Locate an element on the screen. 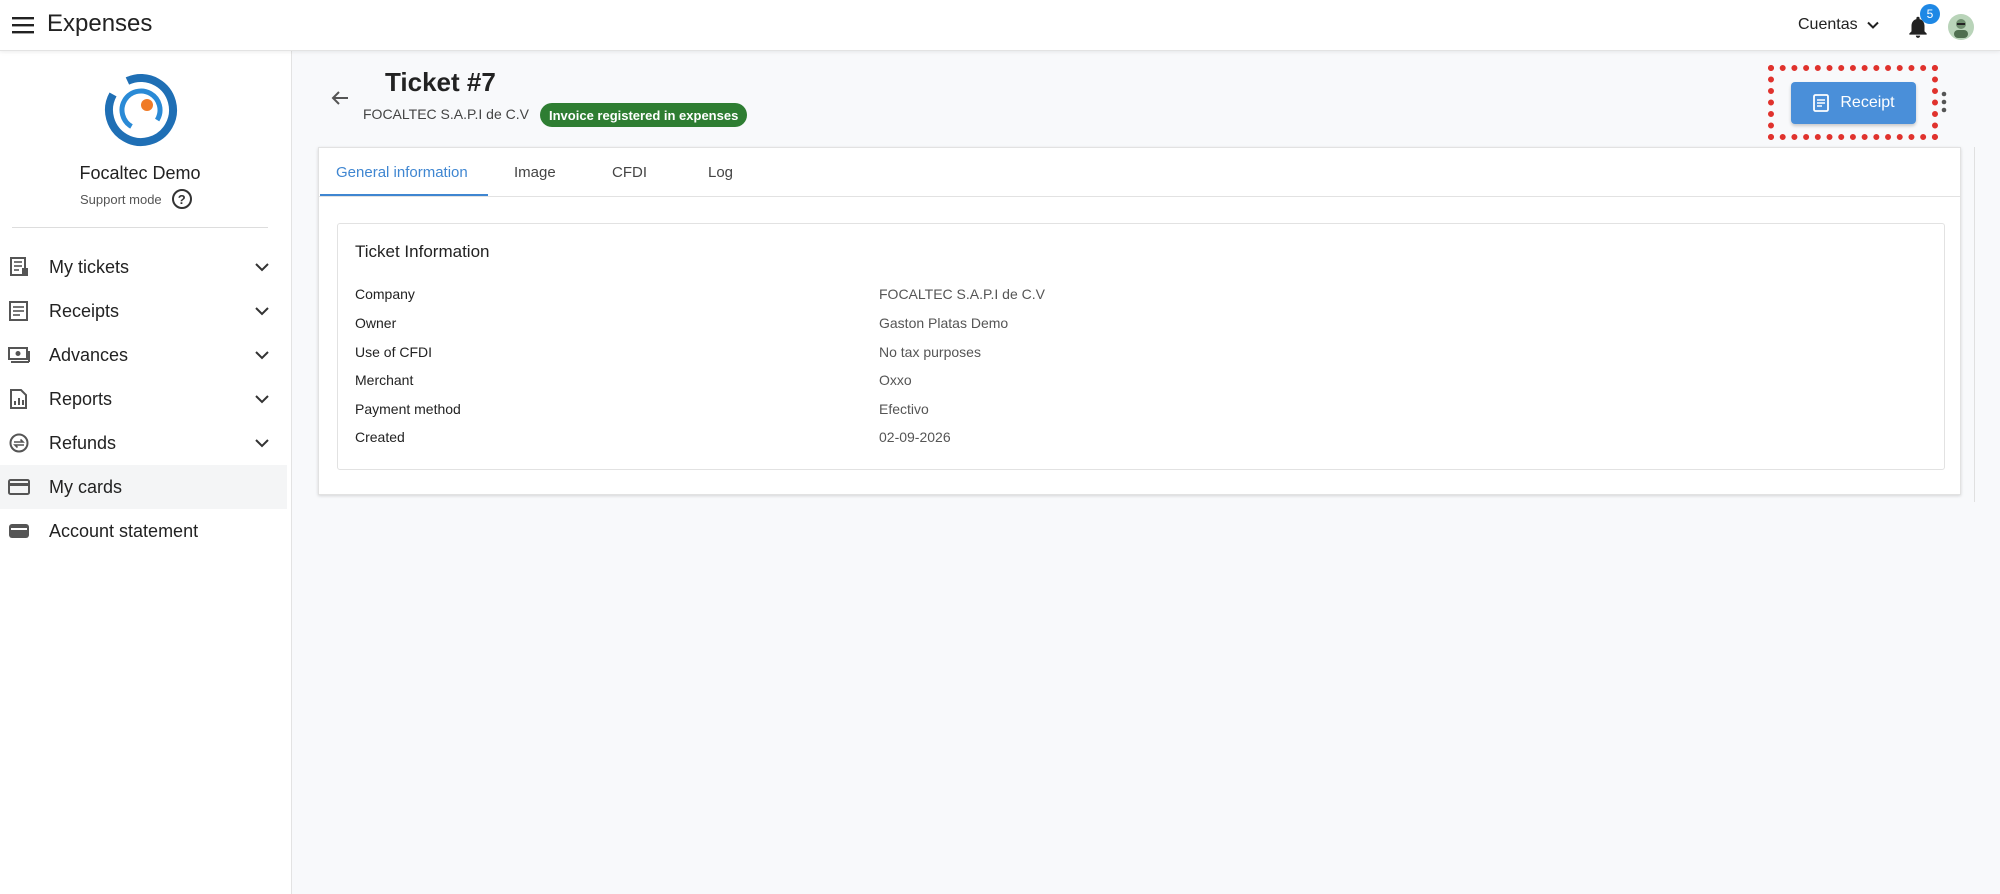 The height and width of the screenshot is (894, 2000). cash-icon is located at coordinates (19, 355).